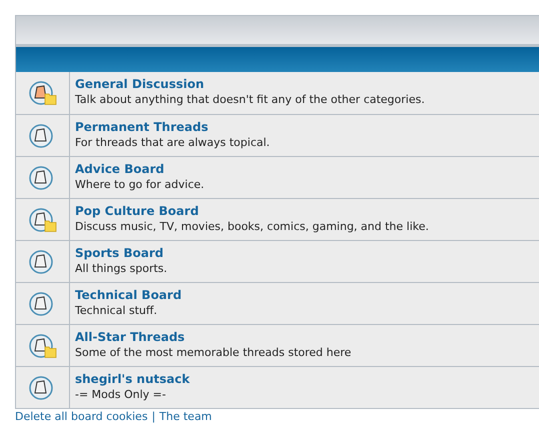 Image resolution: width=539 pixels, height=433 pixels. Describe the element at coordinates (250, 99) in the screenshot. I see `forum-description: Talk about anything that doesn't fit any of the other categories.` at that location.